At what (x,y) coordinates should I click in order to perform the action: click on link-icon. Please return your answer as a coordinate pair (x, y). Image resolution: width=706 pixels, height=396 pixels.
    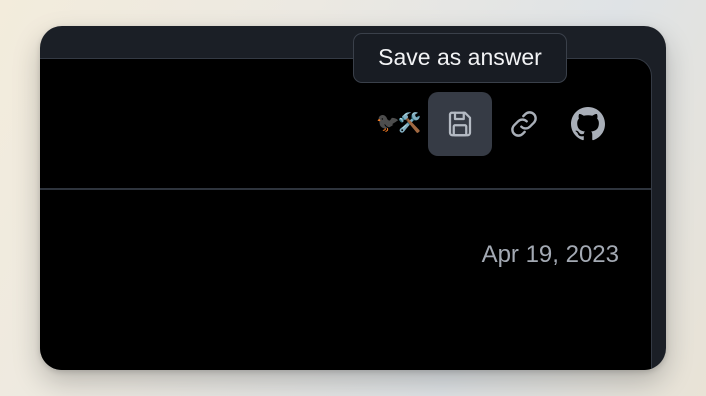
    Looking at the image, I should click on (524, 124).